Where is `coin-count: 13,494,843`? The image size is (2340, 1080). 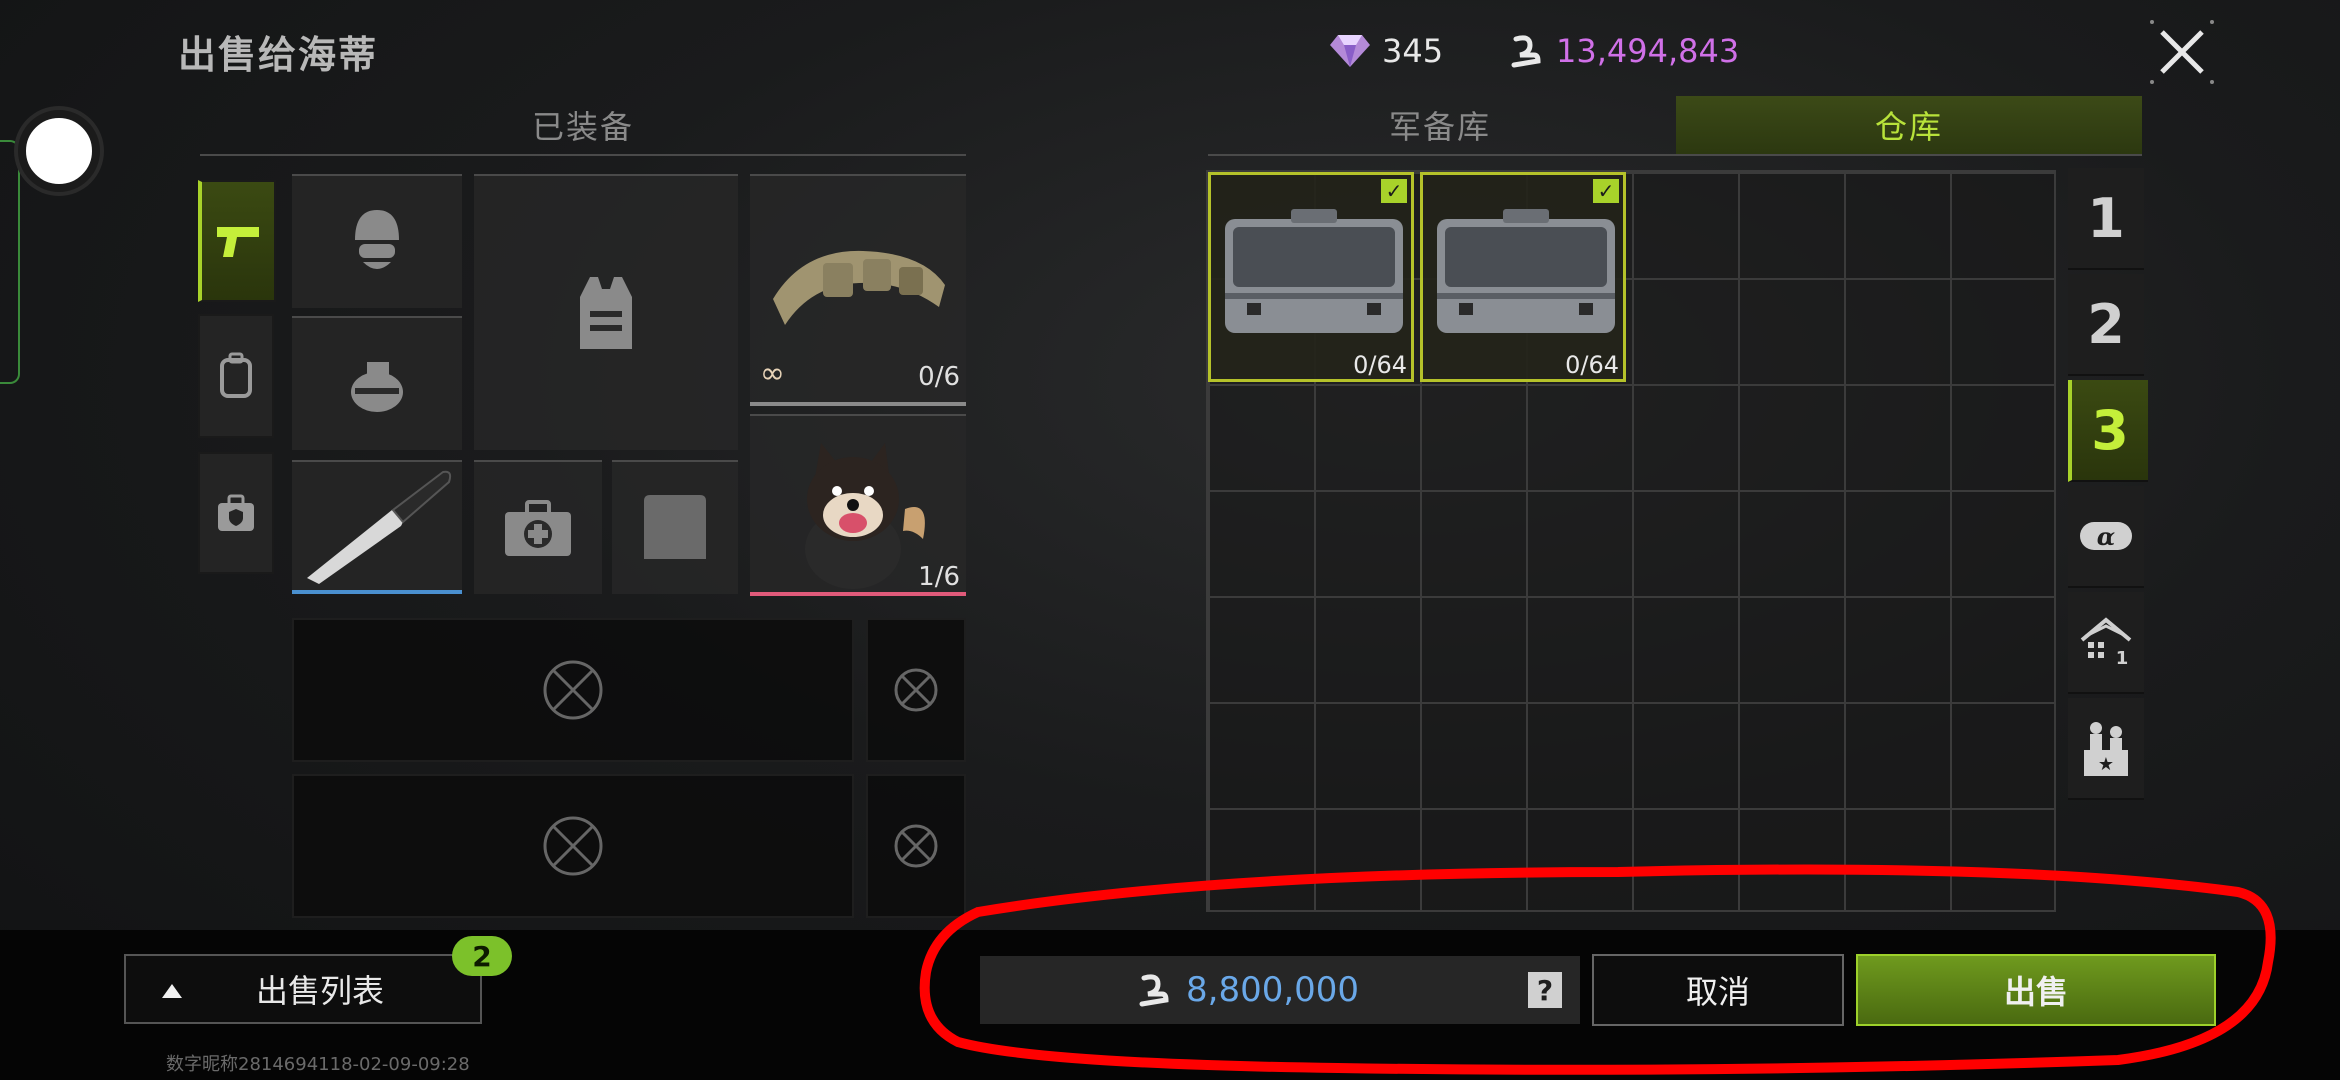 coin-count: 13,494,843 is located at coordinates (1648, 51).